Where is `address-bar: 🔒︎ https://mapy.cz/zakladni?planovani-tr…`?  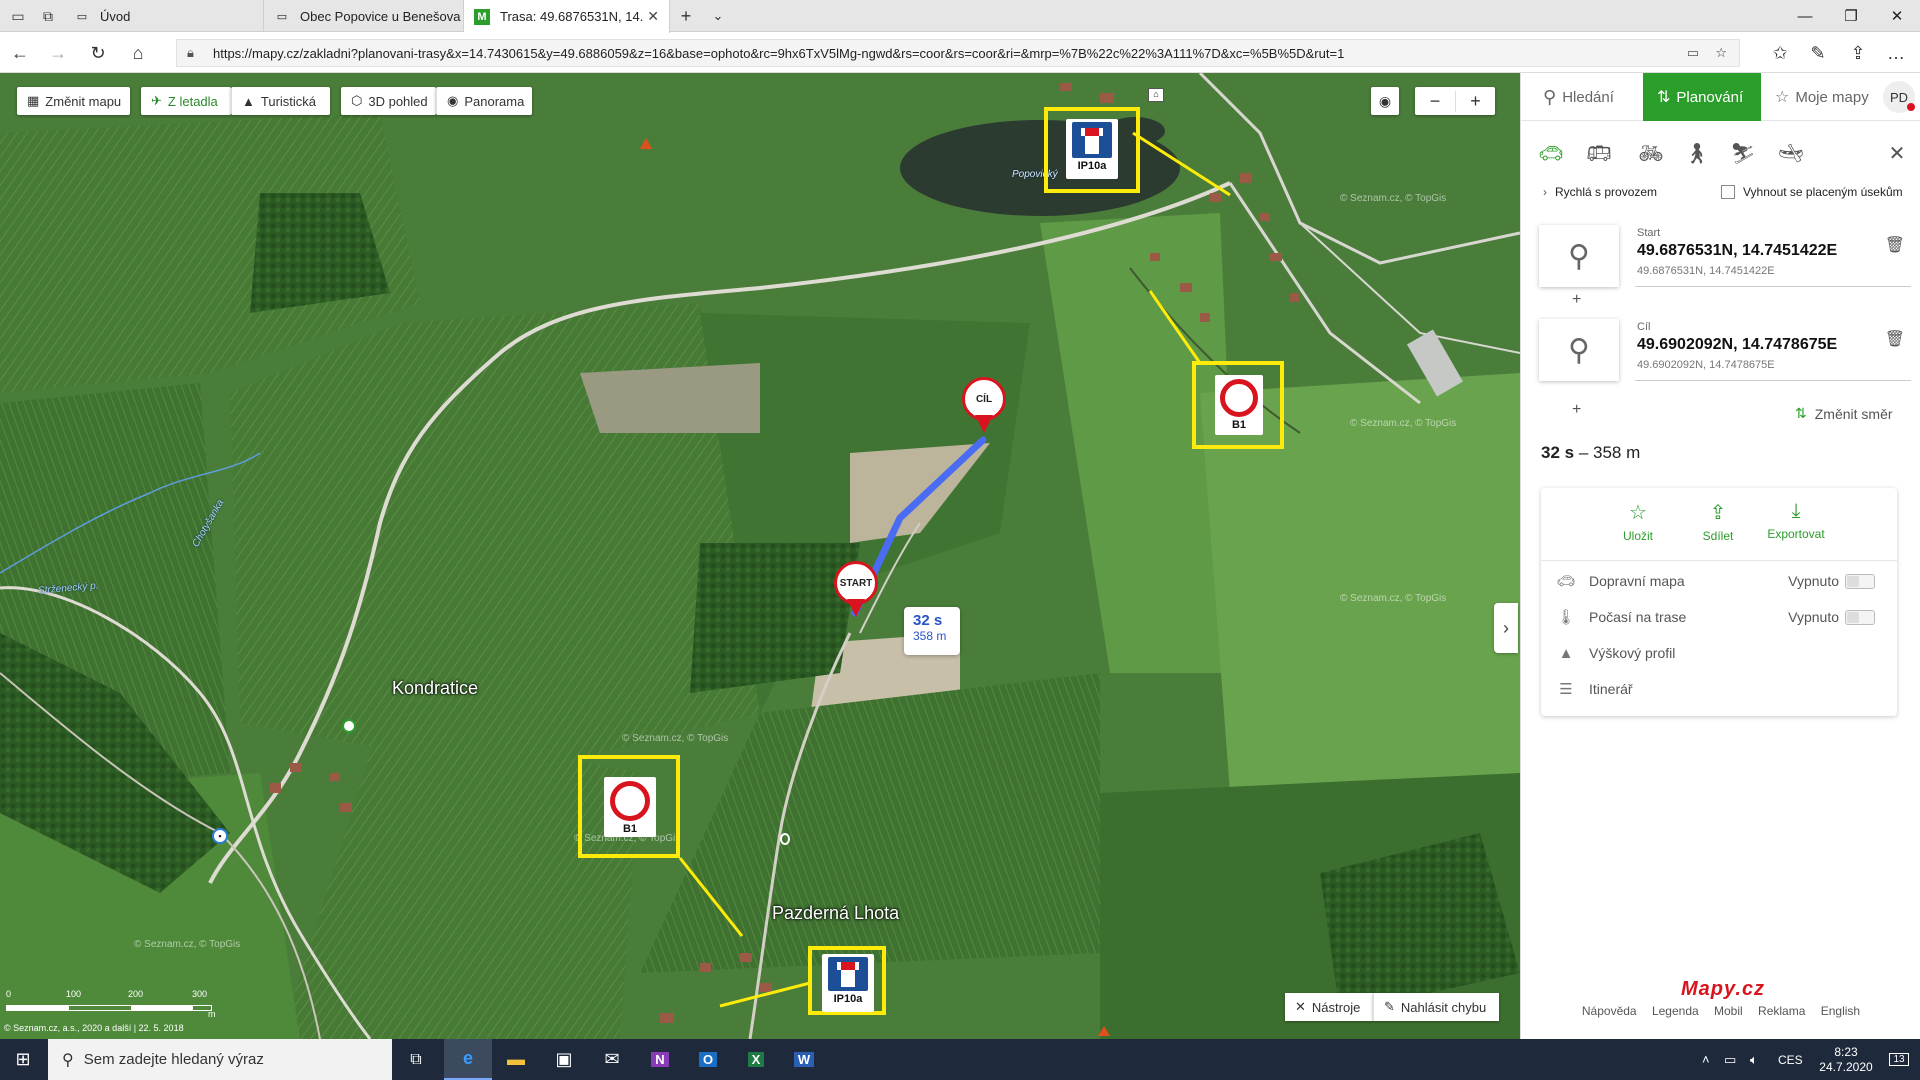 address-bar: 🔒︎ https://mapy.cz/zakladni?planovani-tr… is located at coordinates (958, 53).